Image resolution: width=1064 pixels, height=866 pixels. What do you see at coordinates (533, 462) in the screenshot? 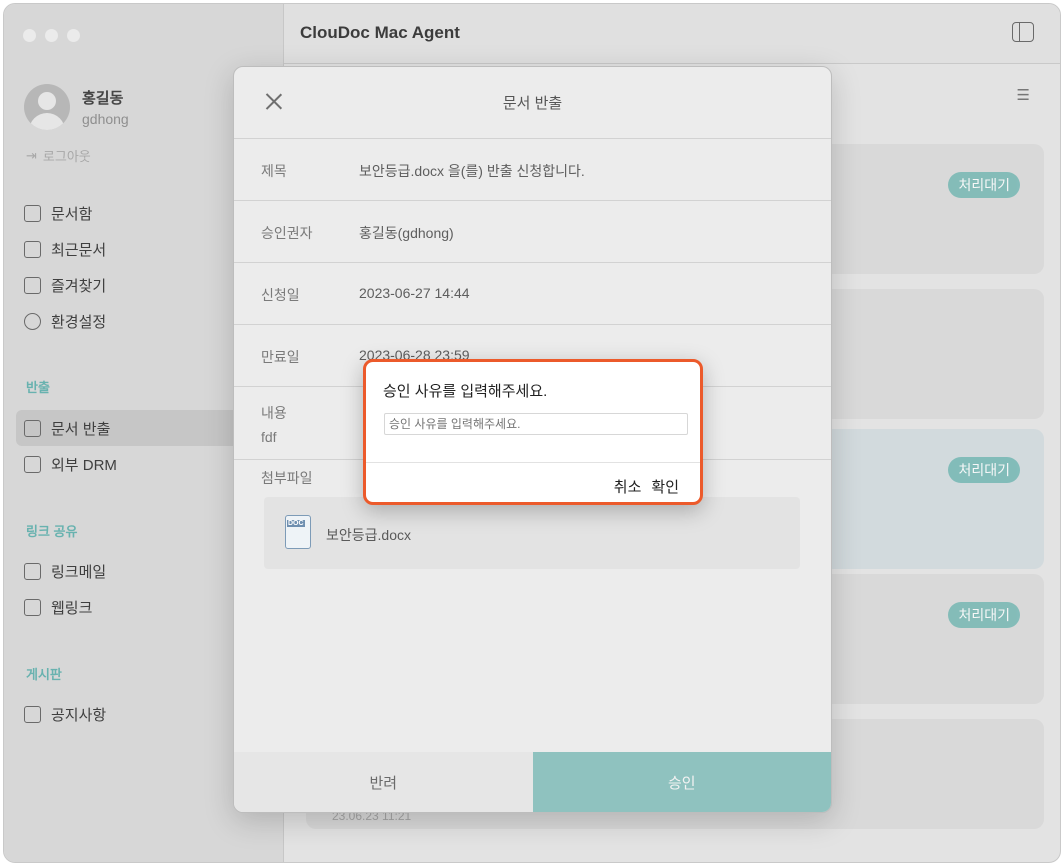
I see `divider` at bounding box center [533, 462].